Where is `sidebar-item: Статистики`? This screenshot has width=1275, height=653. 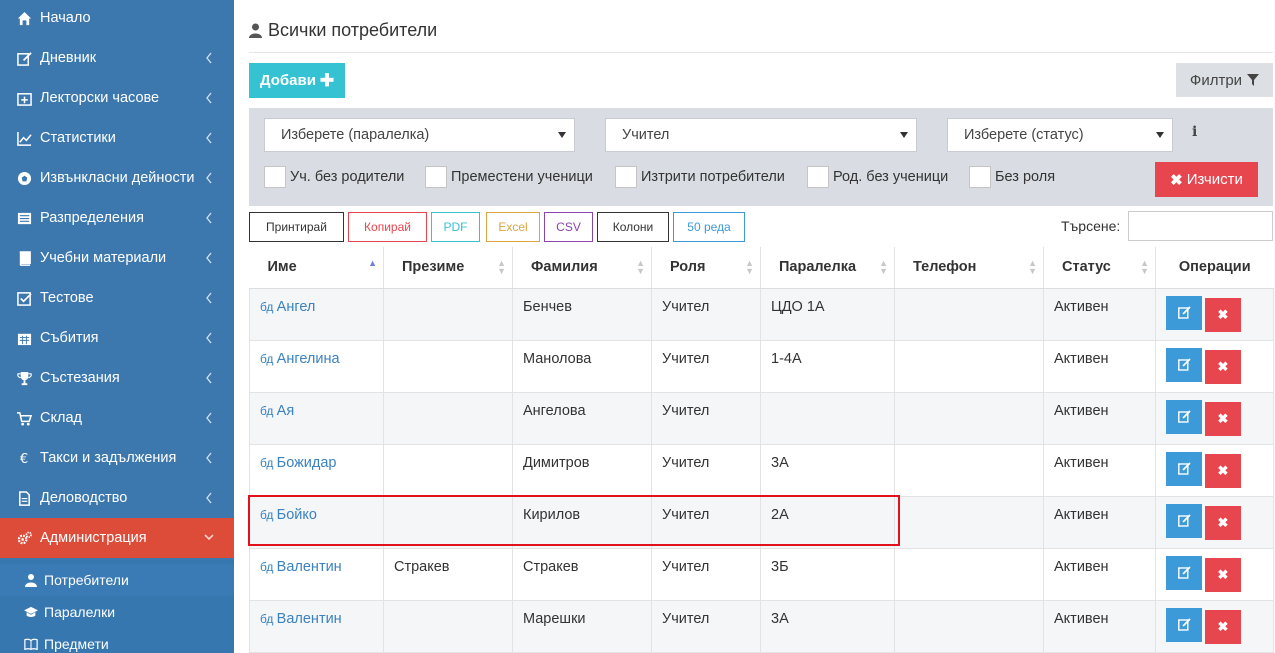
sidebar-item: Статистики is located at coordinates (117, 138).